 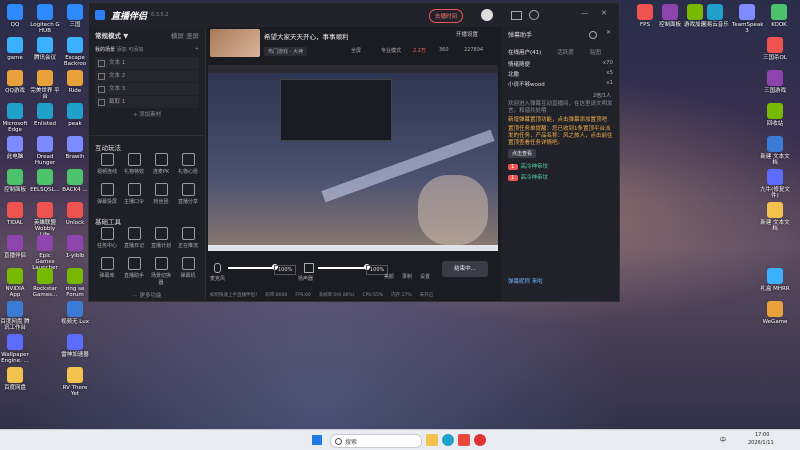 I want to click on mail-icon, so click(x=516, y=15).